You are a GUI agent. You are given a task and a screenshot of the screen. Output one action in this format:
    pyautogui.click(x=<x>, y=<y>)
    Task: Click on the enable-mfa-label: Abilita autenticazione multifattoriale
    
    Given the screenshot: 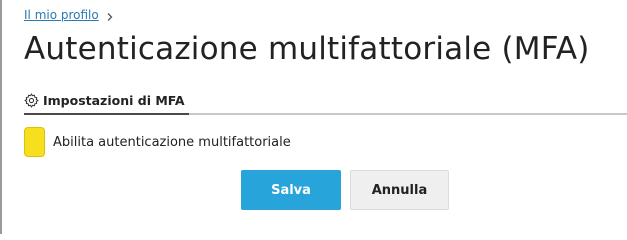 What is the action you would take?
    pyautogui.click(x=172, y=142)
    